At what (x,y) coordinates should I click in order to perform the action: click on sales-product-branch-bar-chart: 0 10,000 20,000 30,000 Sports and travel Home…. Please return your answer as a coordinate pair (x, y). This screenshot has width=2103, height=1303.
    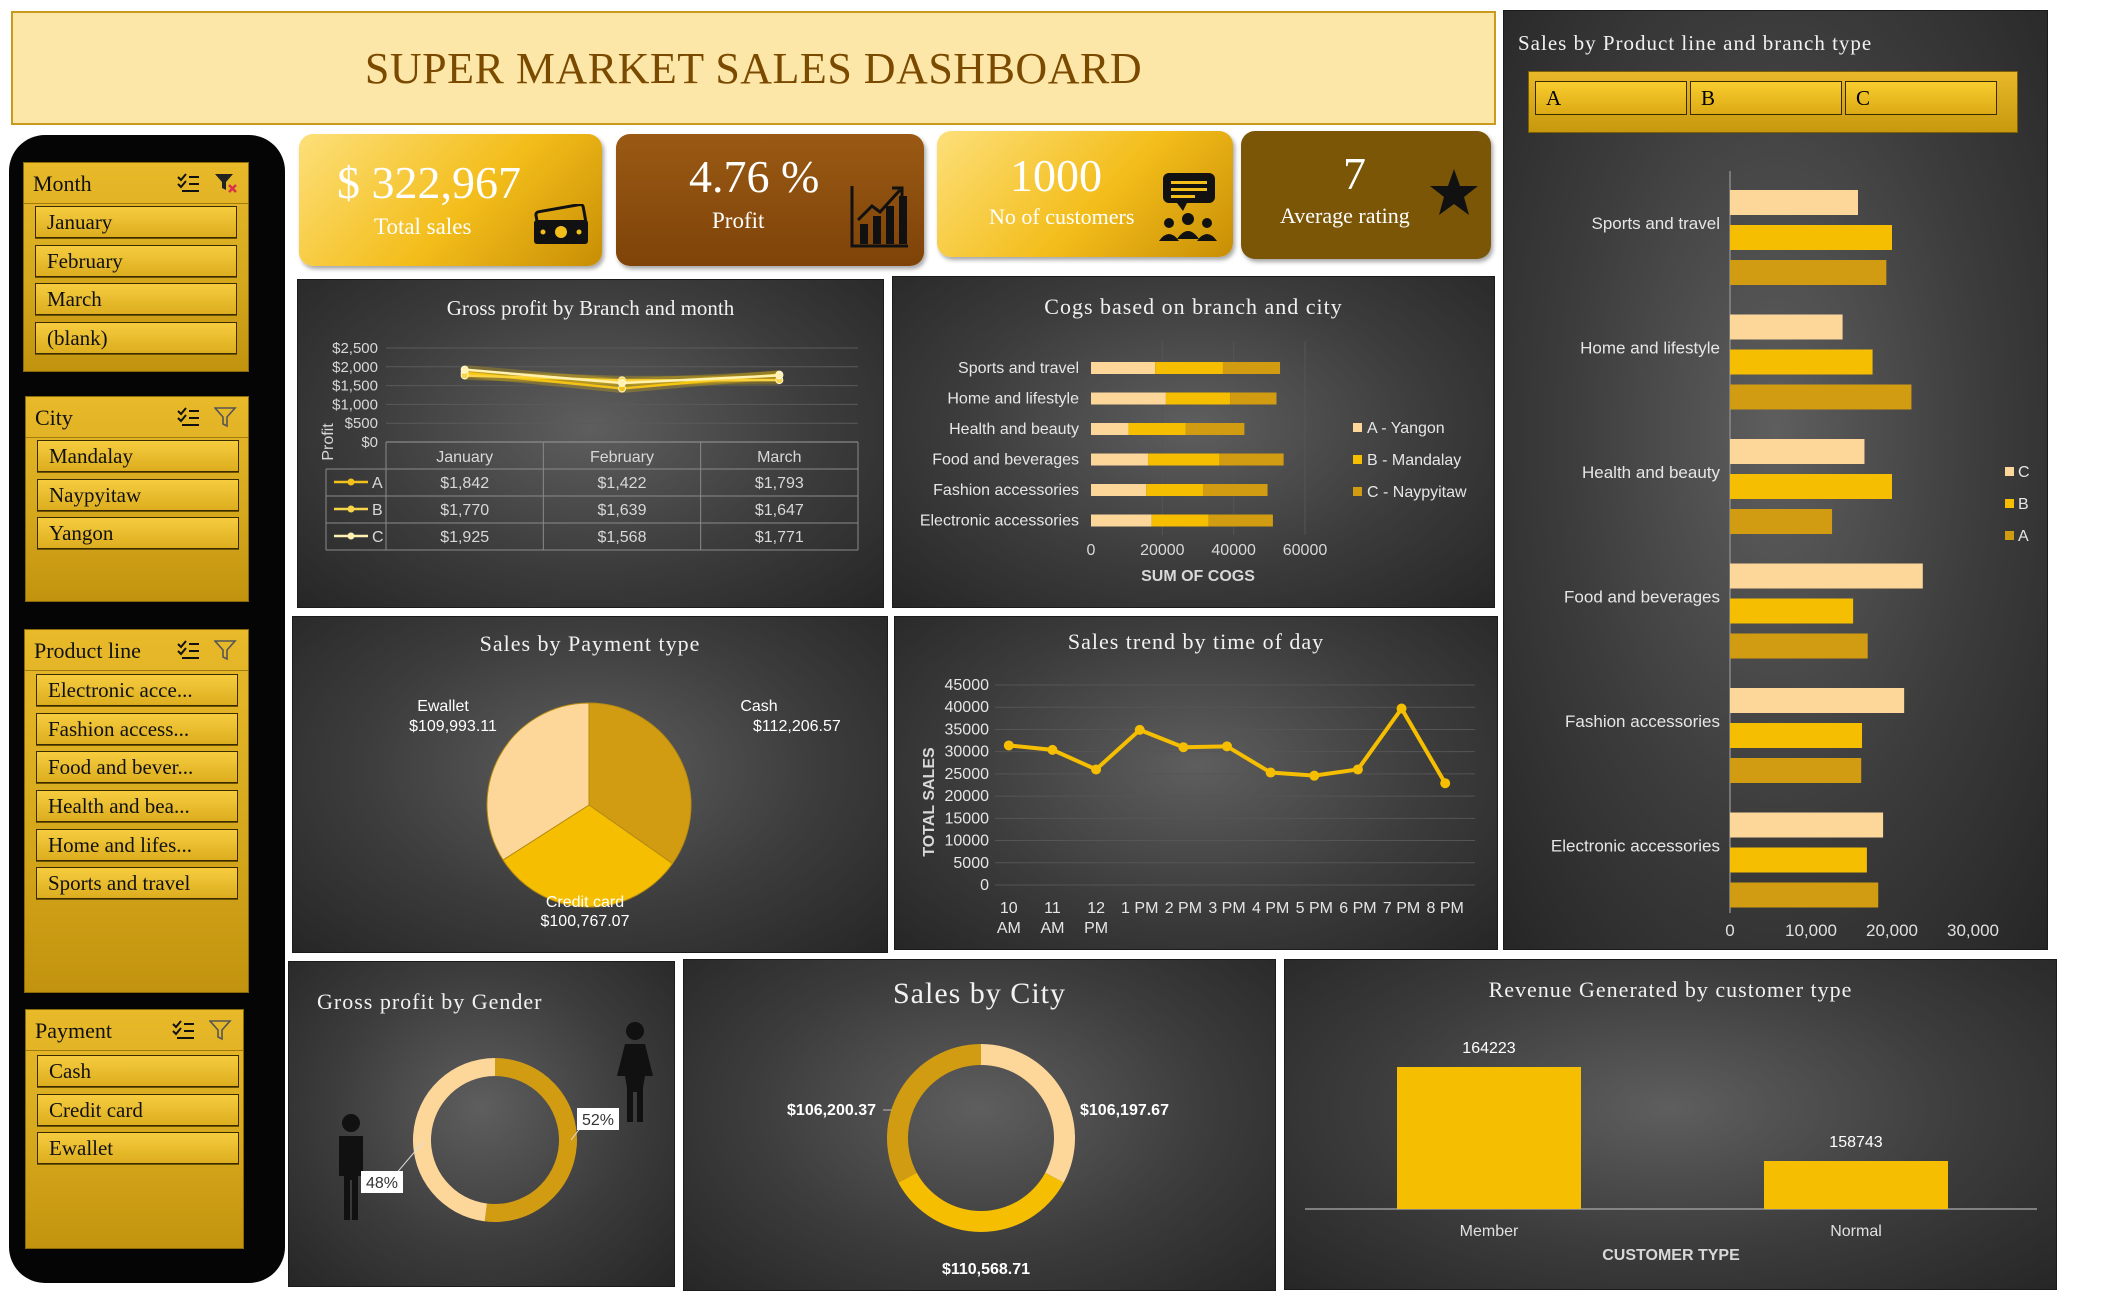
    Looking at the image, I should click on (1790, 555).